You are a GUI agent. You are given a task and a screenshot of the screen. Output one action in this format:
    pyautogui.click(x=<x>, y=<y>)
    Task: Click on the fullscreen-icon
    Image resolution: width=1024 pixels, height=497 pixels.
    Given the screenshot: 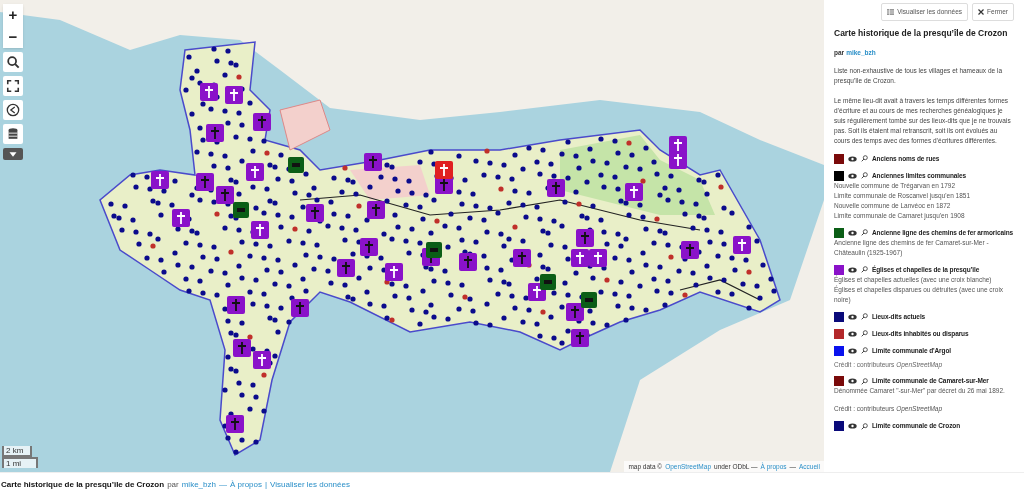 What is the action you would take?
    pyautogui.click(x=13, y=86)
    